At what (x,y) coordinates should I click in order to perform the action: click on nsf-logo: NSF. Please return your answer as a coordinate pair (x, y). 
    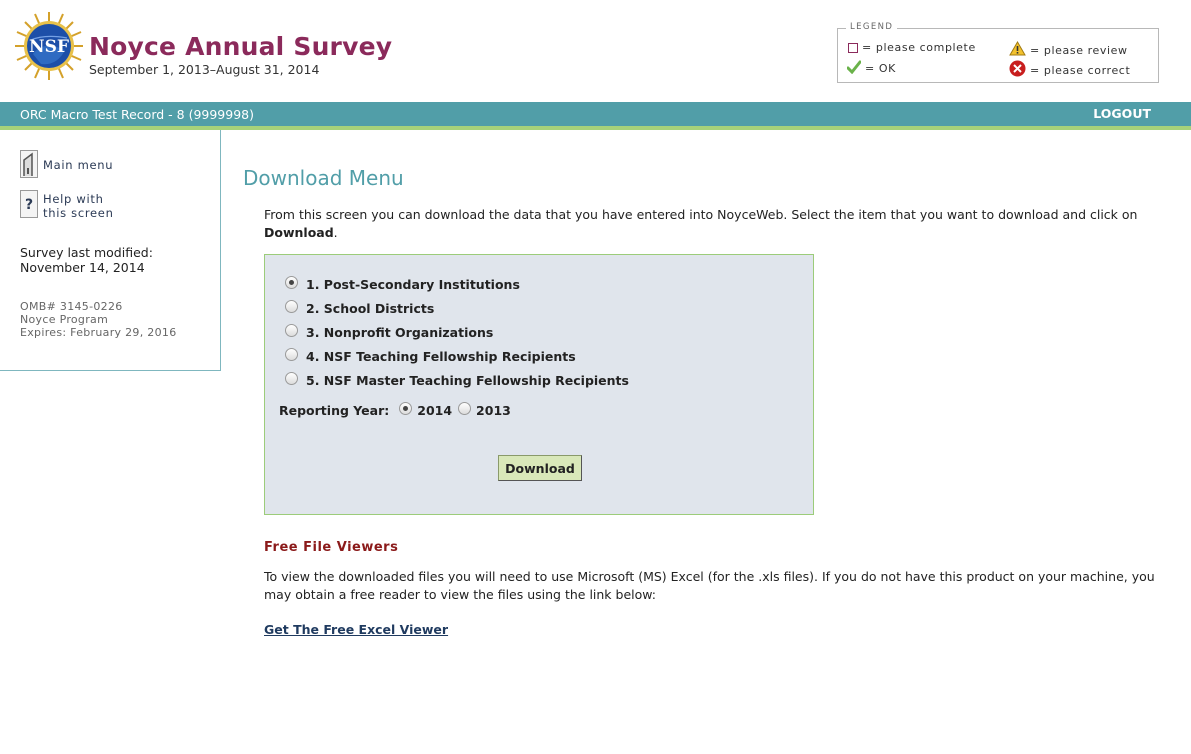
    Looking at the image, I should click on (49, 46).